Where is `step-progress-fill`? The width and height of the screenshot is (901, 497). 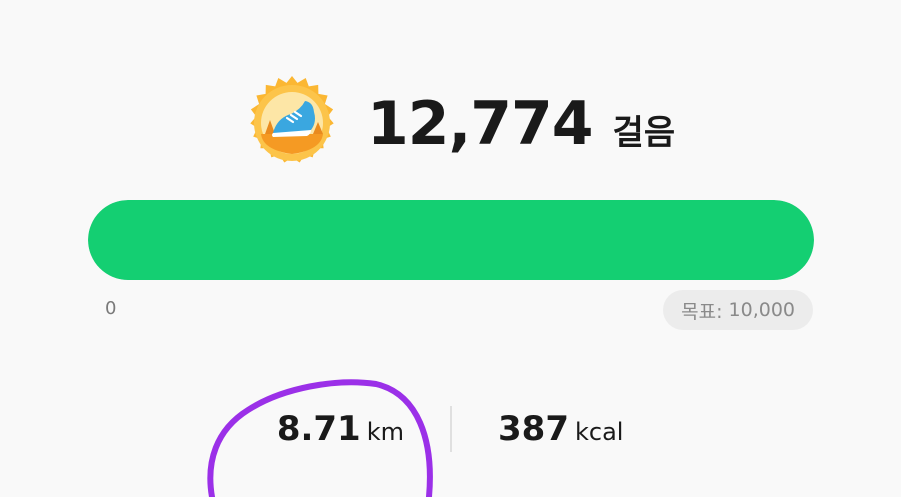
step-progress-fill is located at coordinates (451, 240).